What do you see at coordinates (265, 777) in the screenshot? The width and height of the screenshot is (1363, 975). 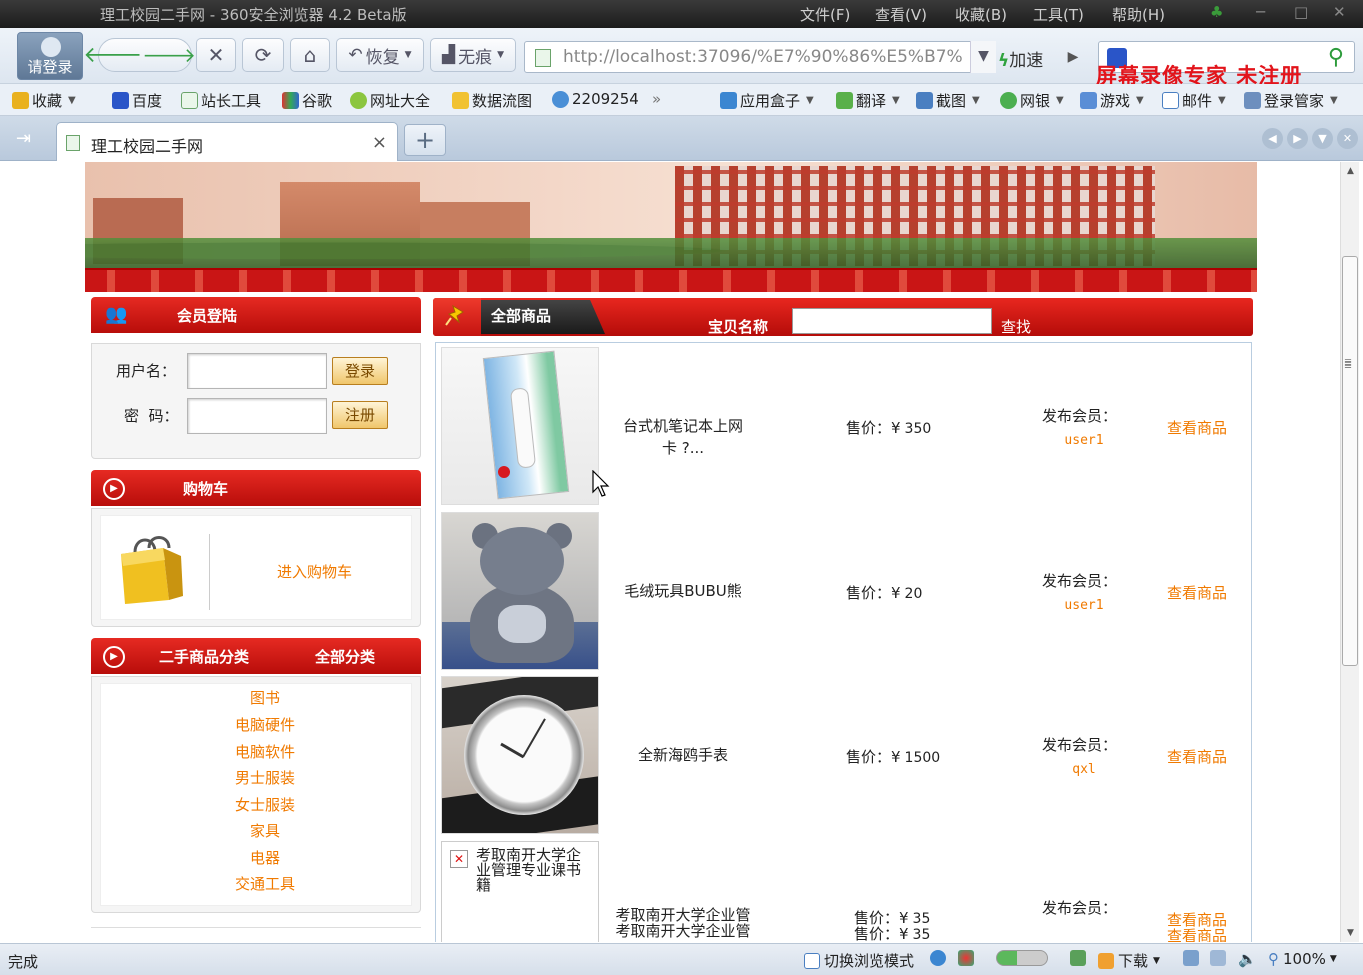 I see `category-link-menswear: 男士服装` at bounding box center [265, 777].